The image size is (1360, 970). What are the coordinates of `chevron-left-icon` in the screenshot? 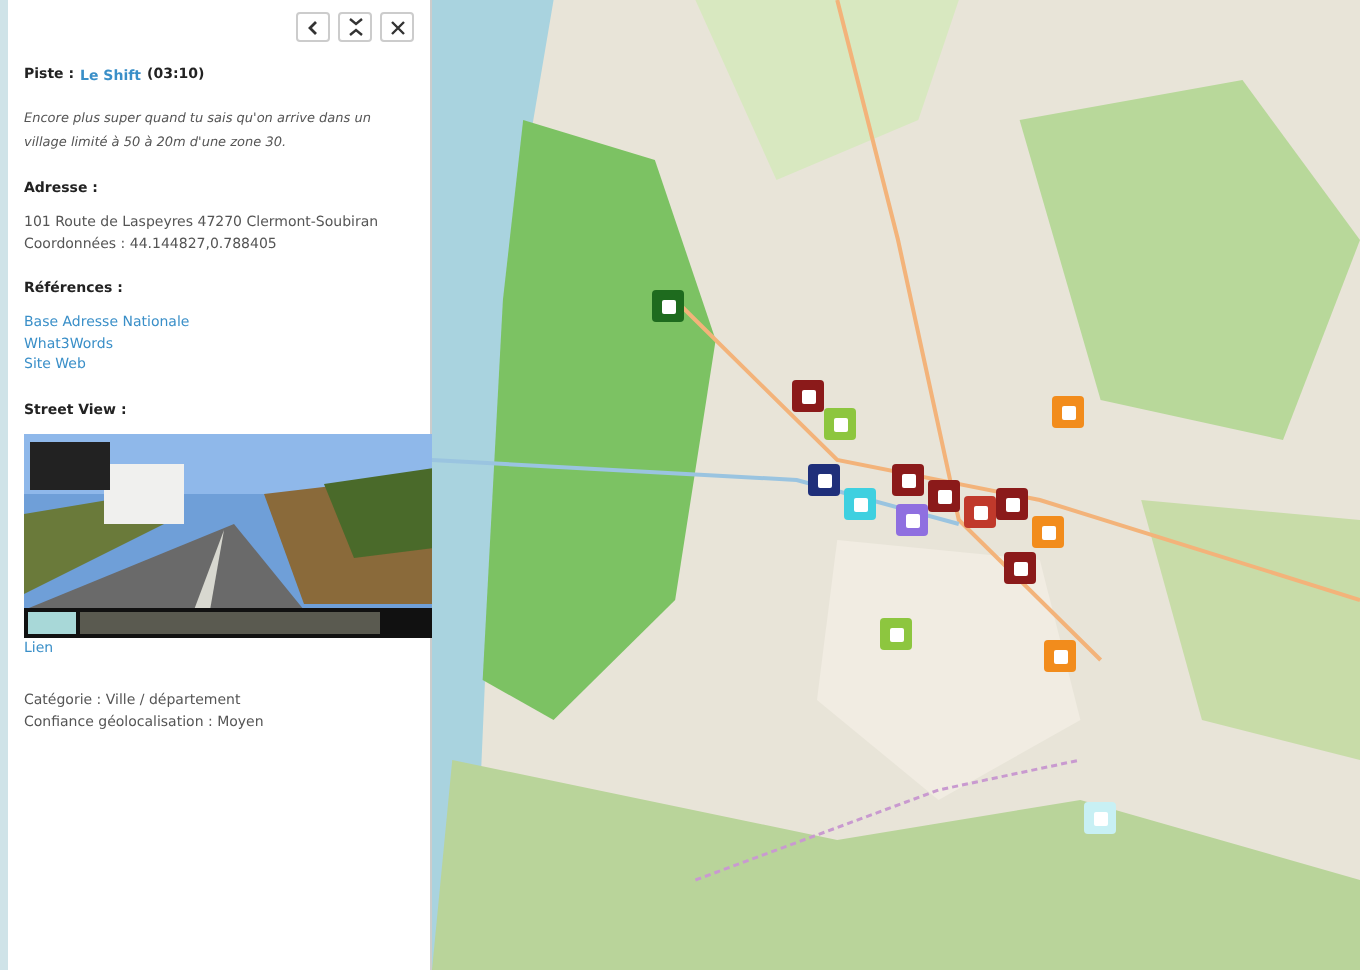 It's located at (313, 27).